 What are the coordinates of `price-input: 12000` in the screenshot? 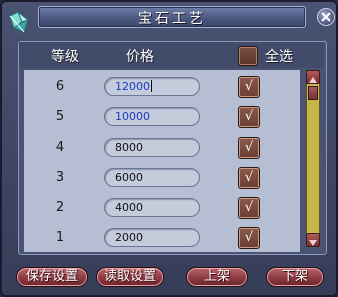 It's located at (152, 86).